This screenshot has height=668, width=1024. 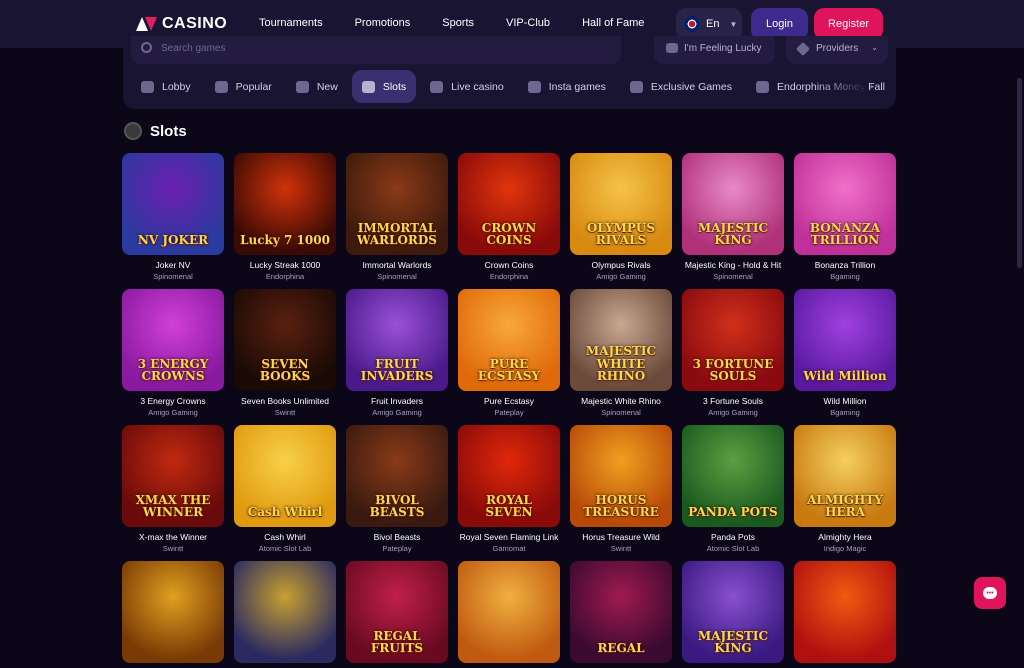 I want to click on game-name: Crown Coins, so click(x=509, y=265).